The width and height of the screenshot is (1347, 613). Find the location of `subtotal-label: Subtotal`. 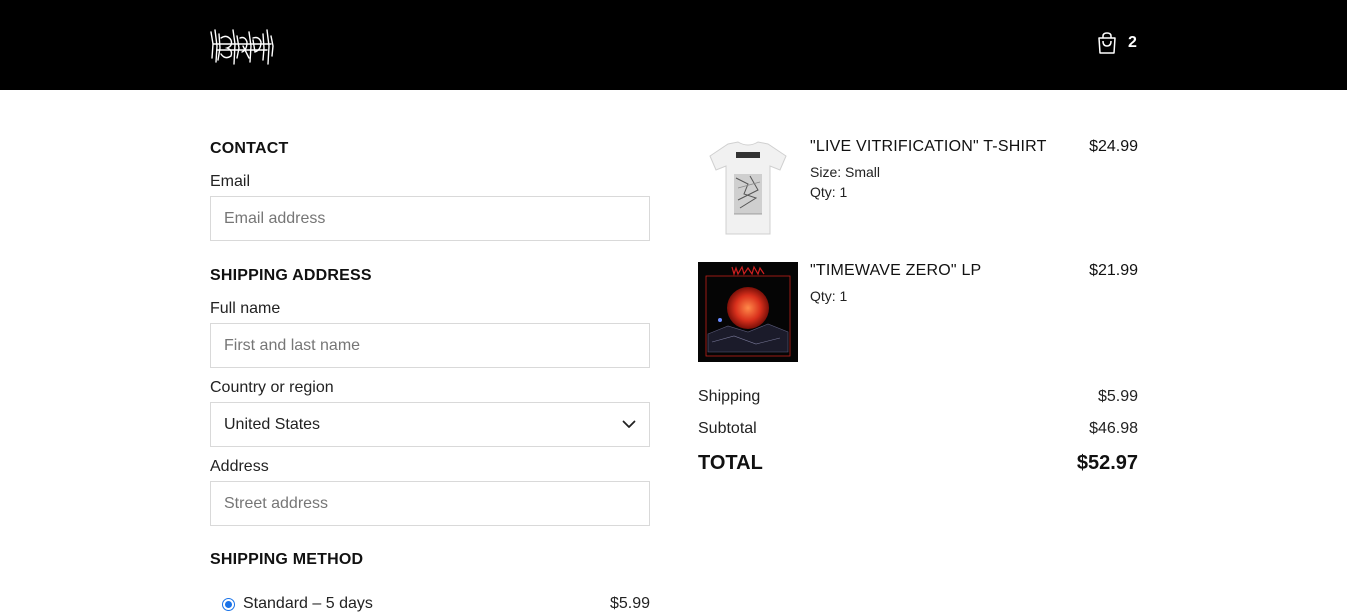

subtotal-label: Subtotal is located at coordinates (727, 428).